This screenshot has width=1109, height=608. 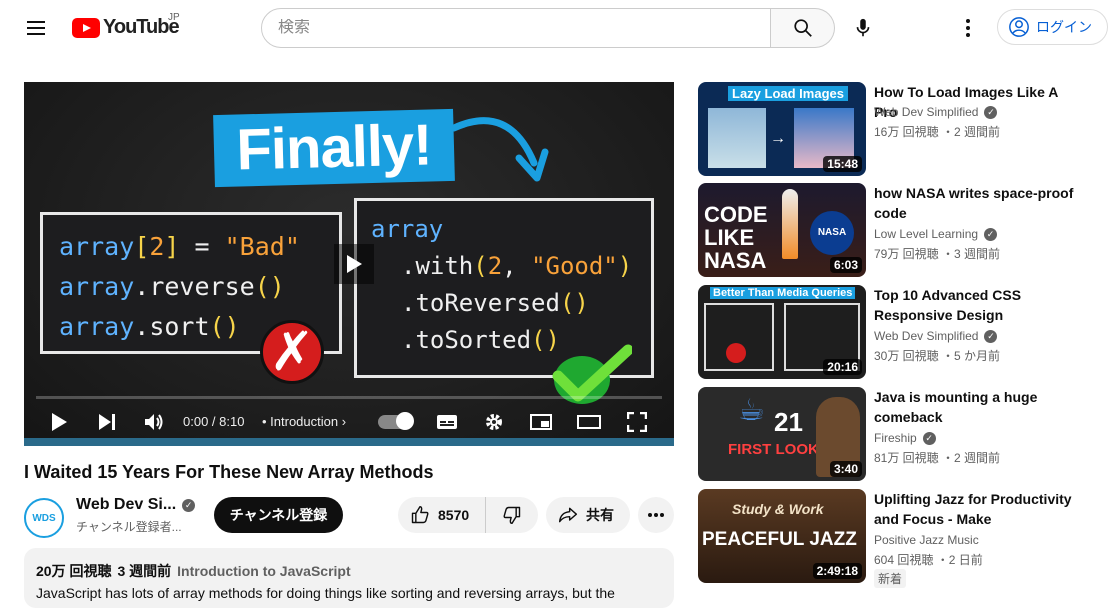 I want to click on rocket-icon, so click(x=790, y=224).